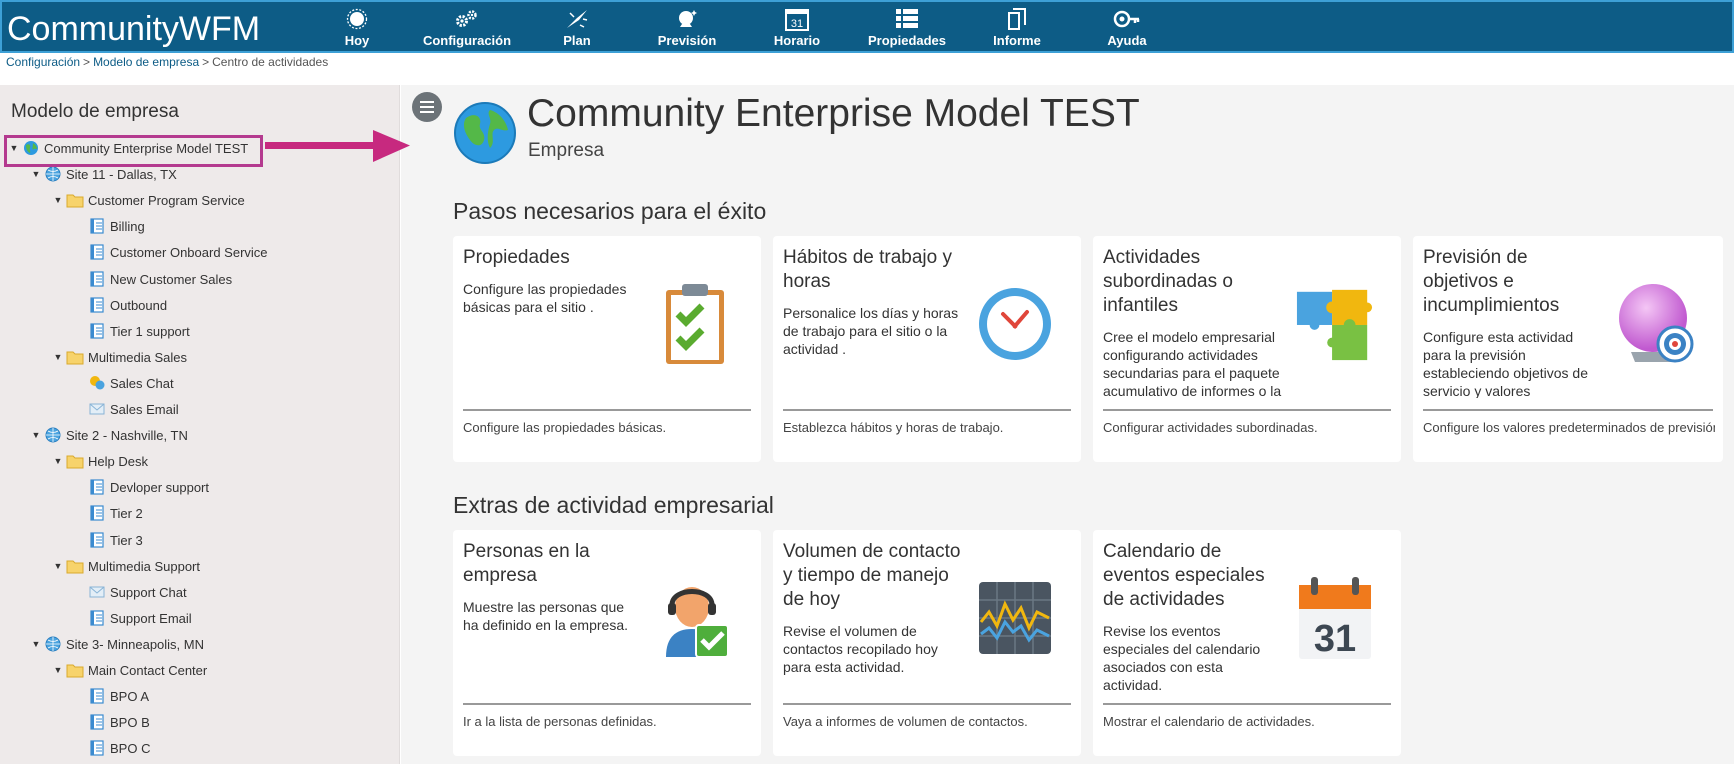 The height and width of the screenshot is (764, 1734). Describe the element at coordinates (133, 29) in the screenshot. I see `app-brand: CommunityWFM` at that location.